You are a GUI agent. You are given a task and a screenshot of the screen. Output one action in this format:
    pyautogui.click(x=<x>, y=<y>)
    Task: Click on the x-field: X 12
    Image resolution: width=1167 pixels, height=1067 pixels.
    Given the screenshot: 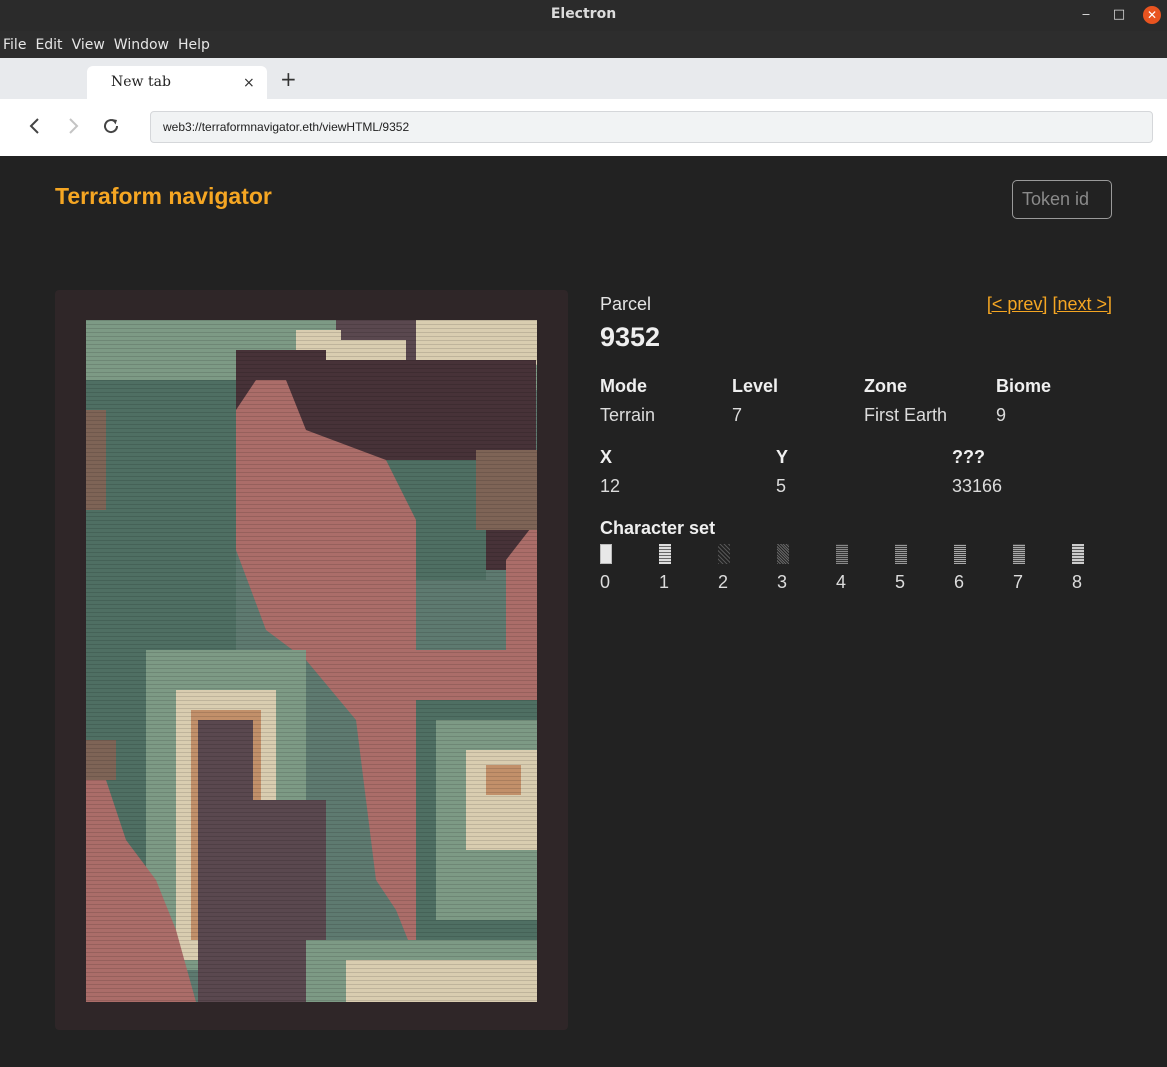 What is the action you would take?
    pyautogui.click(x=610, y=472)
    